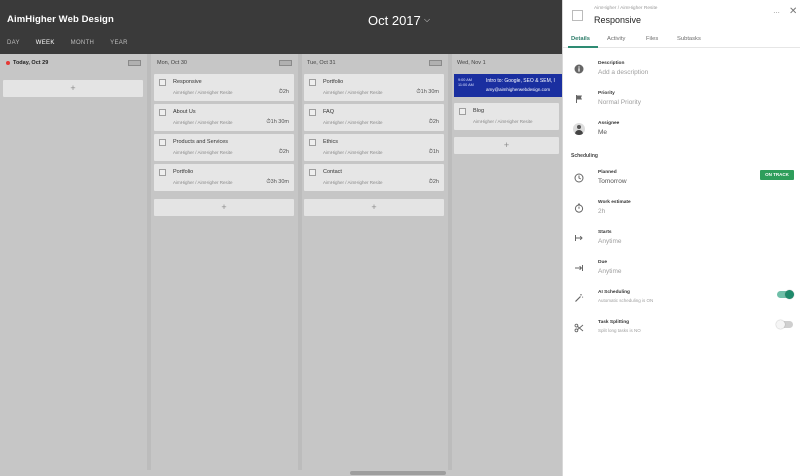 The width and height of the screenshot is (800, 476). I want to click on task-splitting-toggle, so click(784, 324).